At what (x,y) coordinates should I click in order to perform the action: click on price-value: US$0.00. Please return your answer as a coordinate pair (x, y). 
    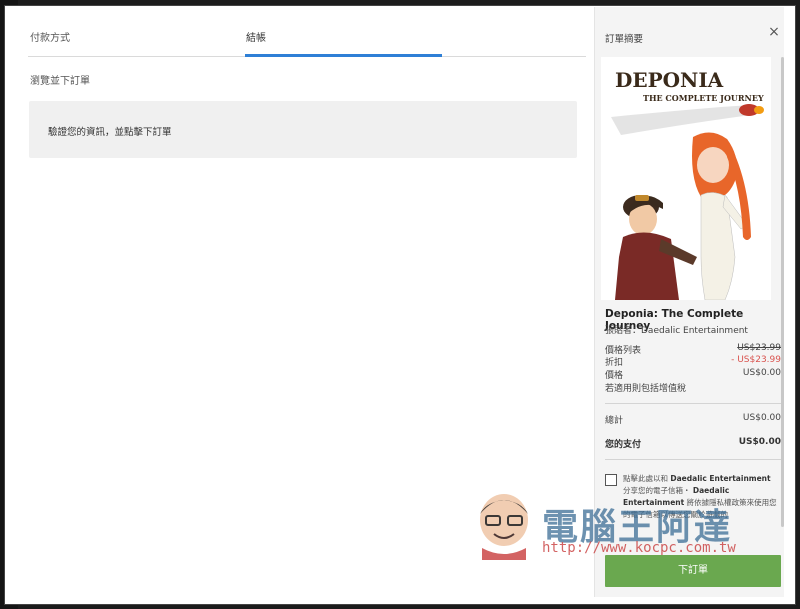
    Looking at the image, I should click on (761, 373).